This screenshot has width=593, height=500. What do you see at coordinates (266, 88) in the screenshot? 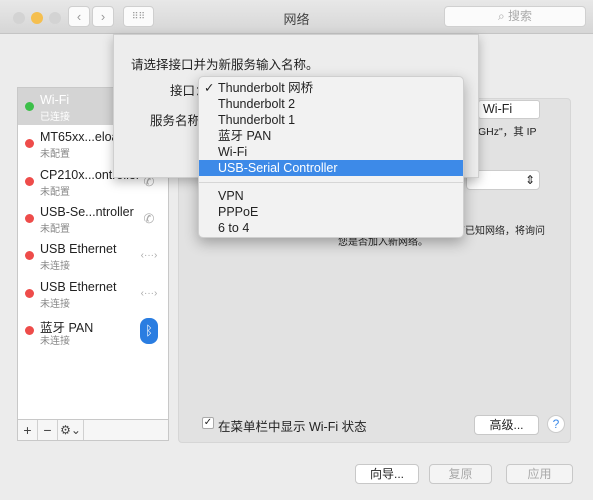
I see `menu-item-label: Thunderbolt 网桥` at bounding box center [266, 88].